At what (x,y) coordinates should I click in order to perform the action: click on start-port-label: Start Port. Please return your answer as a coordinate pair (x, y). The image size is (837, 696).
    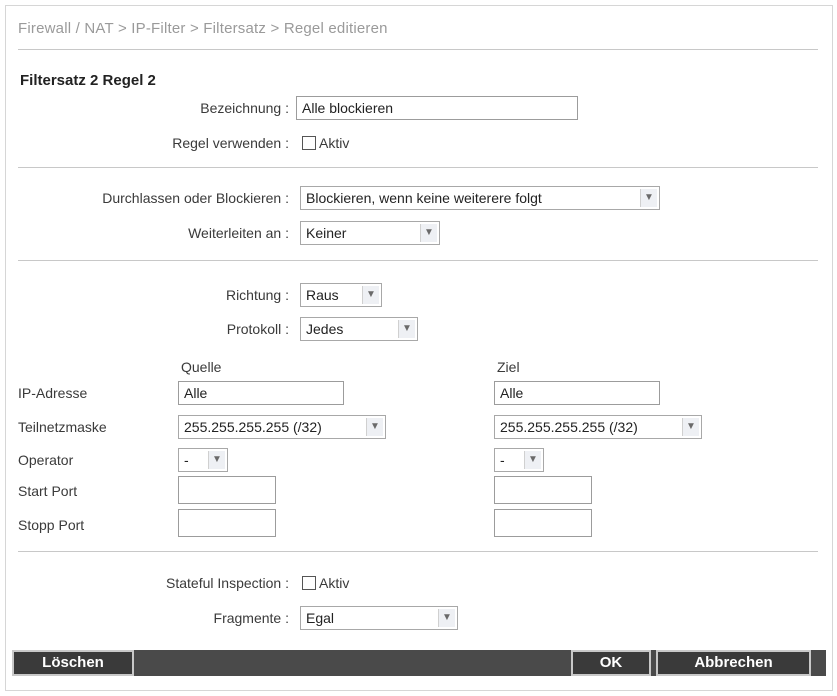
    Looking at the image, I should click on (48, 491).